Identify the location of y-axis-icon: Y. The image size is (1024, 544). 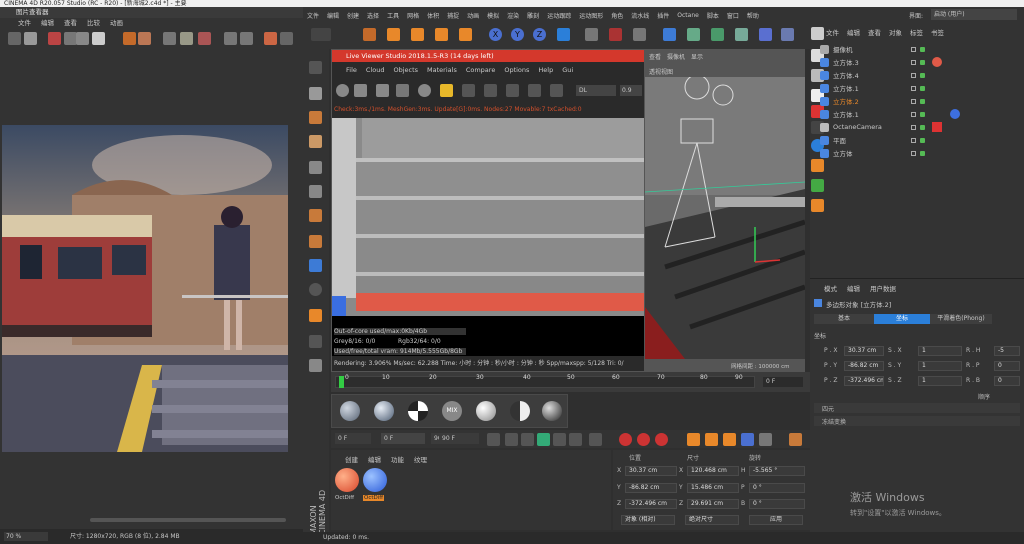
(517, 34).